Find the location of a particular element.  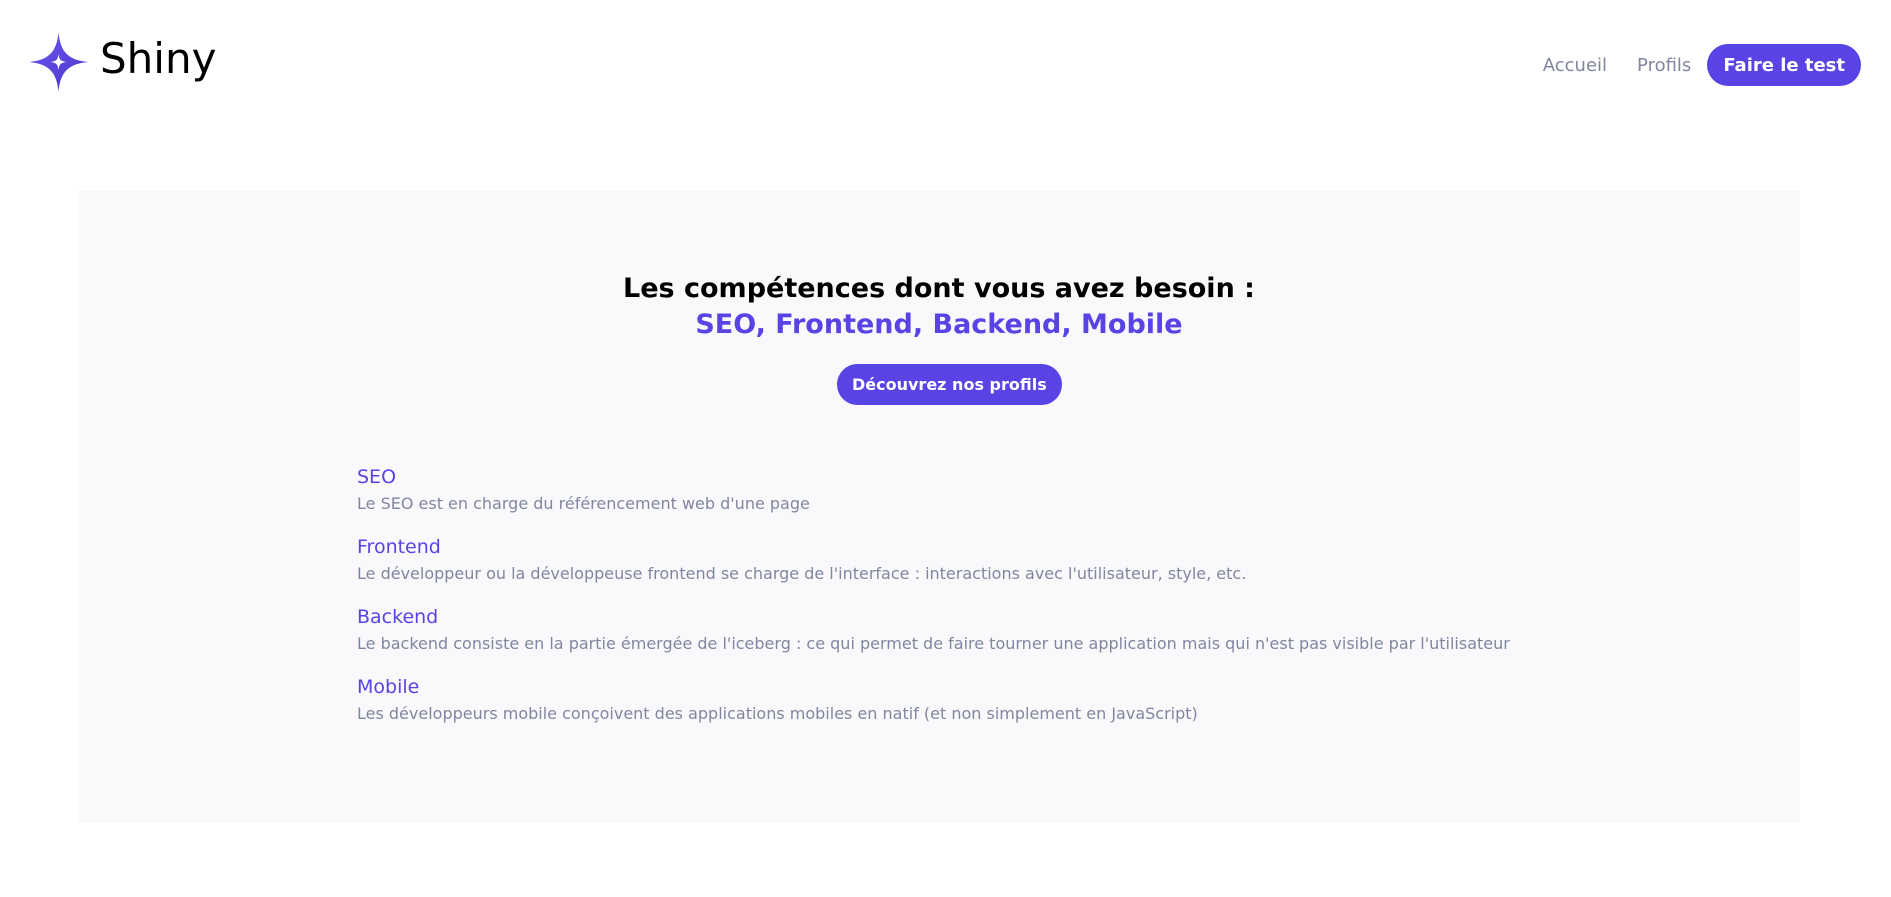

nav-link-home: Accueil is located at coordinates (1575, 65).